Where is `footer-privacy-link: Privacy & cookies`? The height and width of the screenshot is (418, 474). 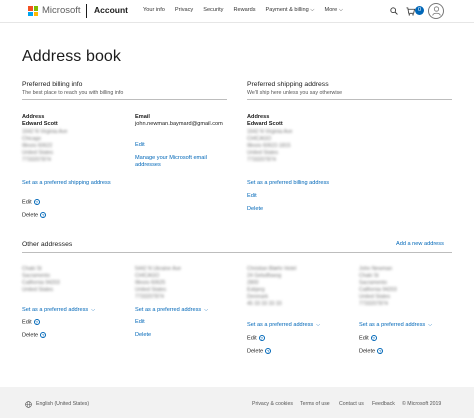 footer-privacy-link: Privacy & cookies is located at coordinates (272, 404).